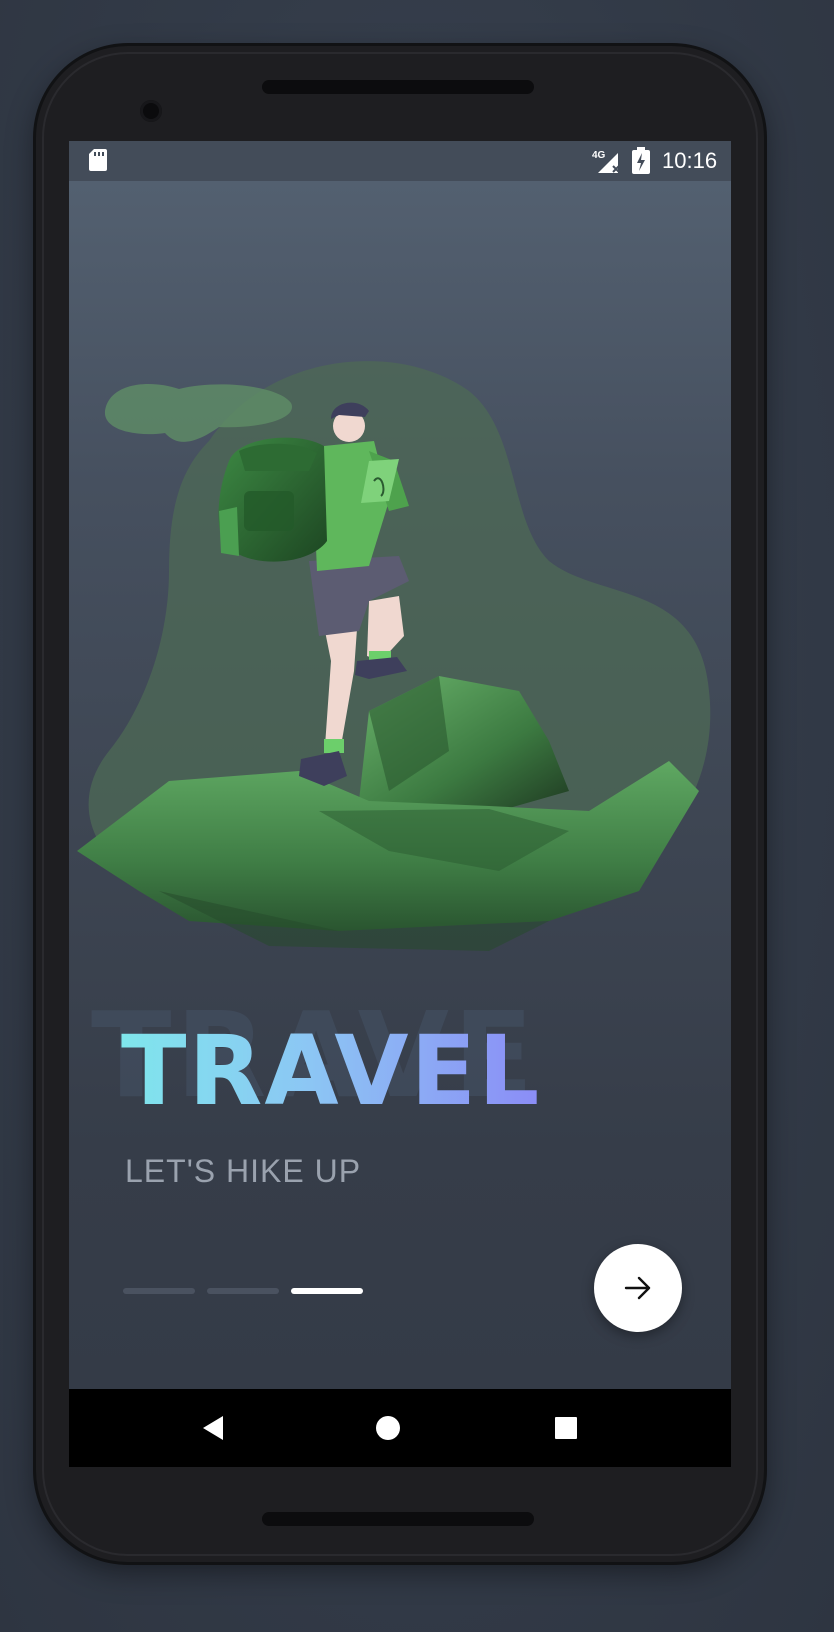 This screenshot has width=834, height=1632. What do you see at coordinates (331, 1071) in the screenshot?
I see `onboarding-title: TRAVEL` at bounding box center [331, 1071].